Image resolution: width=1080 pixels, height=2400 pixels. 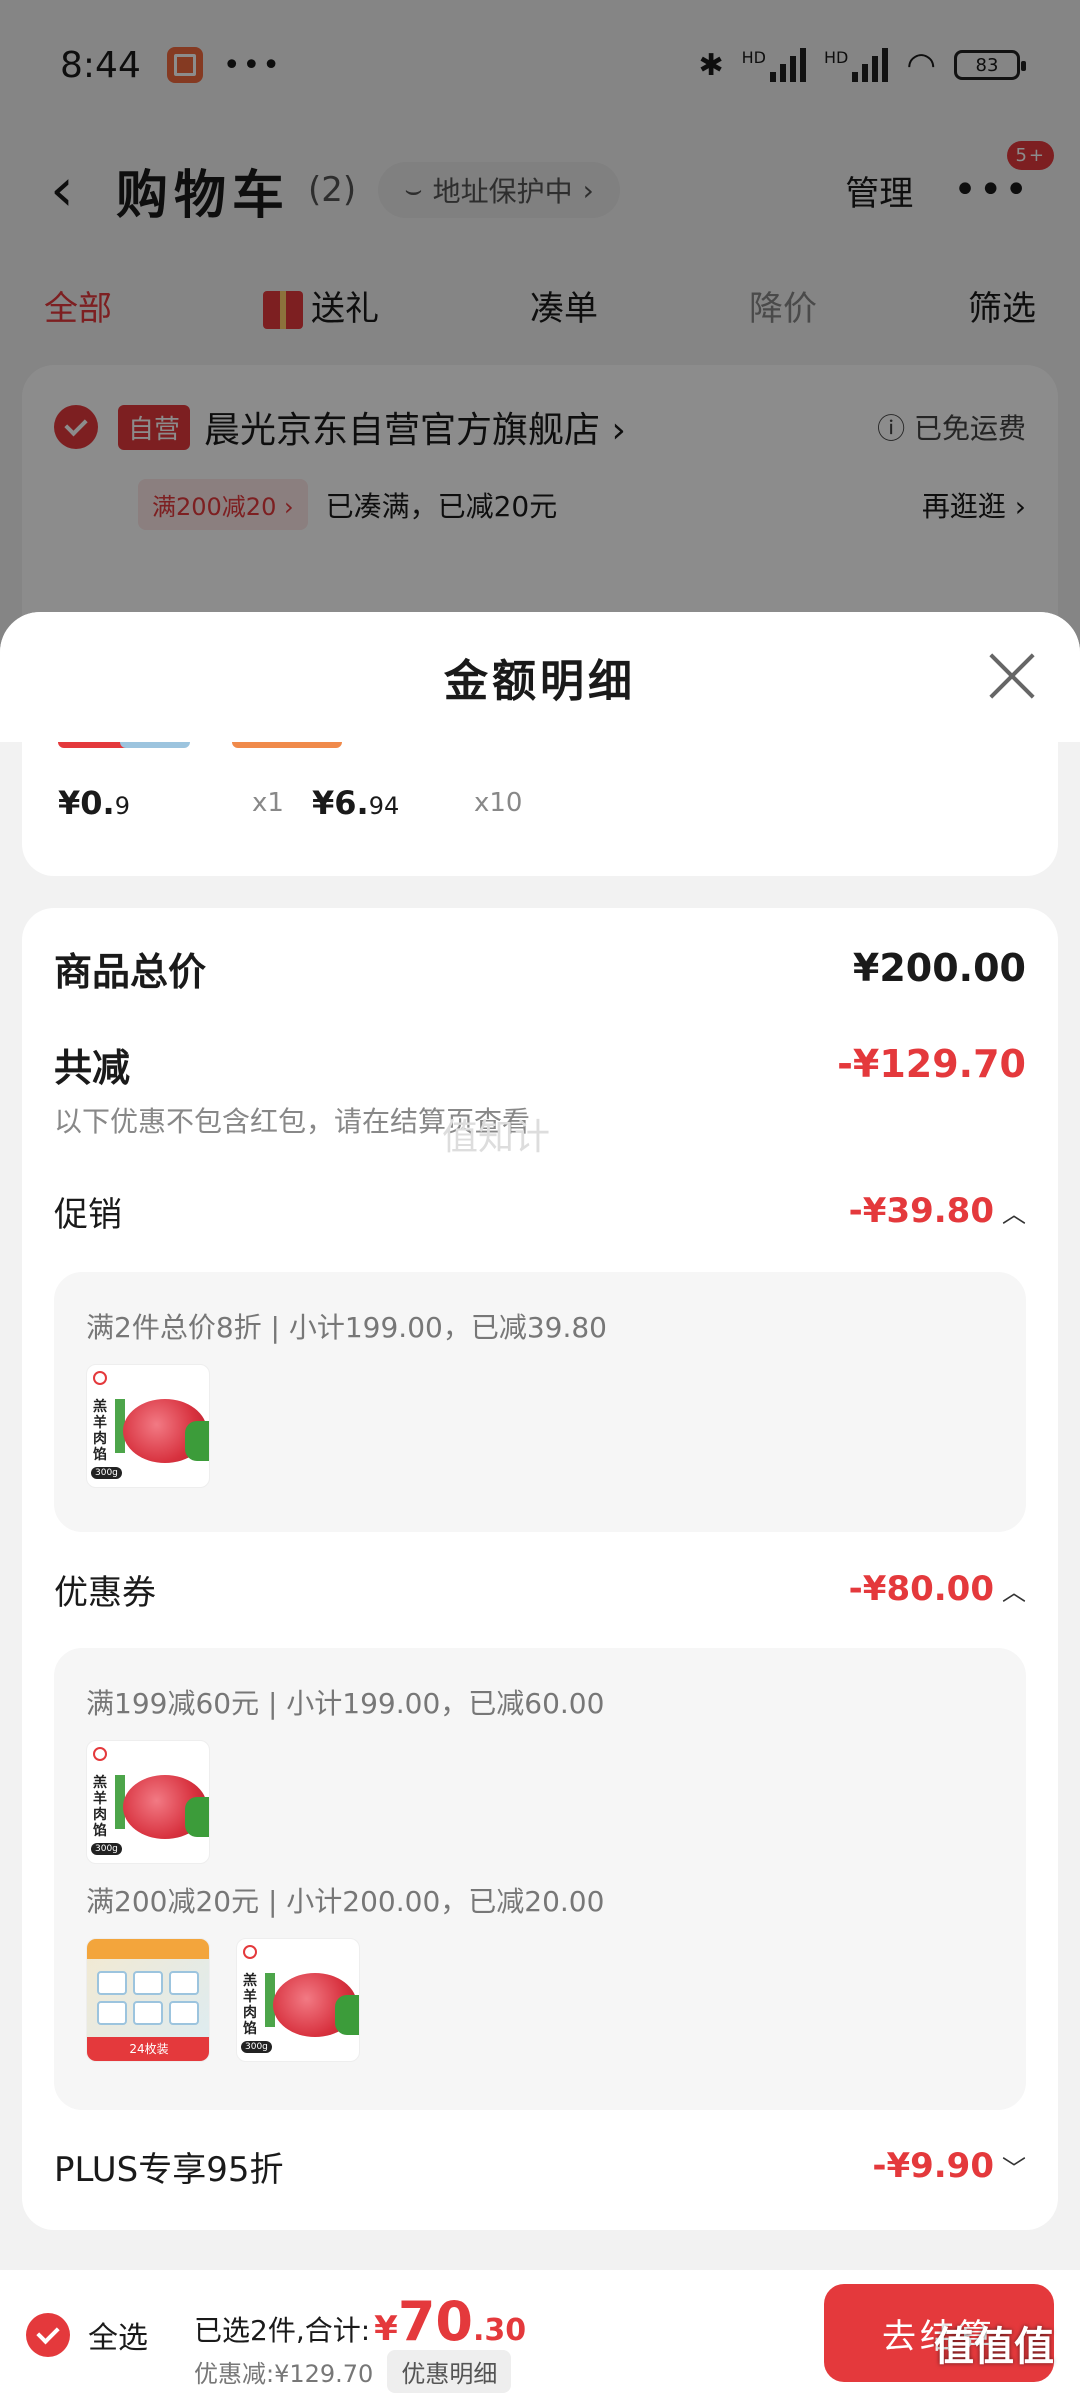 What do you see at coordinates (1012, 676) in the screenshot?
I see `close-icon` at bounding box center [1012, 676].